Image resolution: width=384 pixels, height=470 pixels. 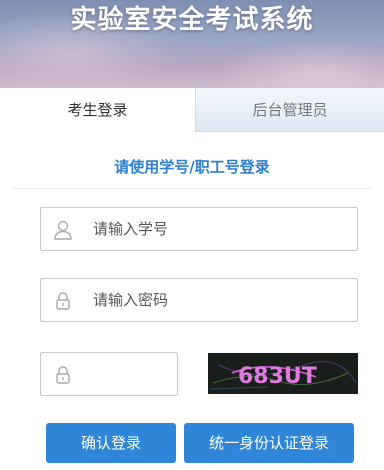 I want to click on user-icon, so click(x=63, y=230).